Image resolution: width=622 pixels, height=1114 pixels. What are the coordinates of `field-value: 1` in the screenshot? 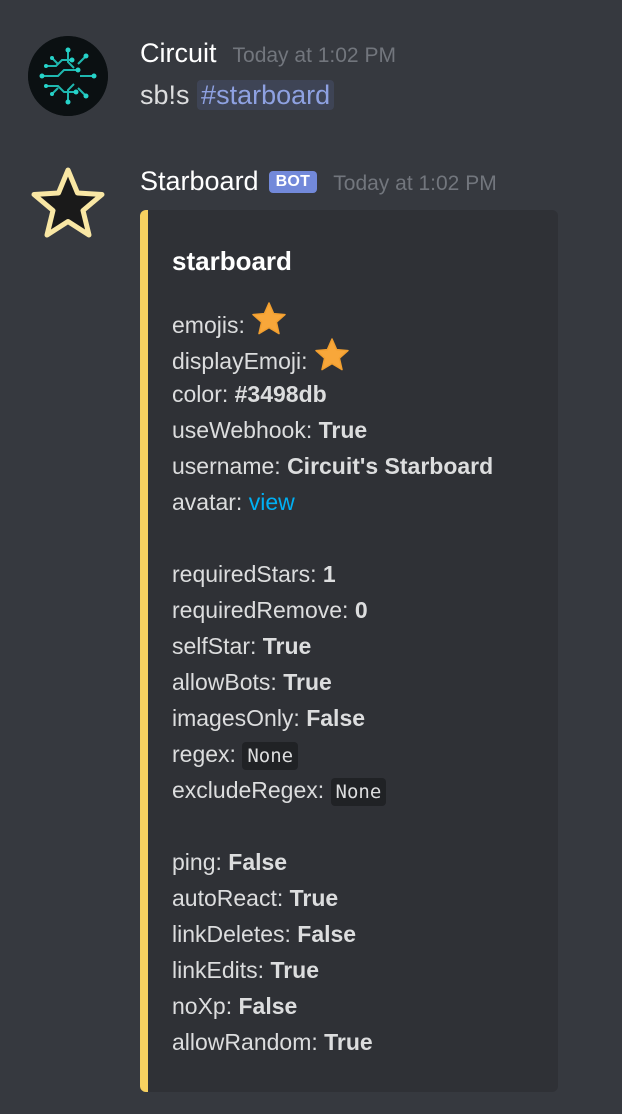 It's located at (329, 574).